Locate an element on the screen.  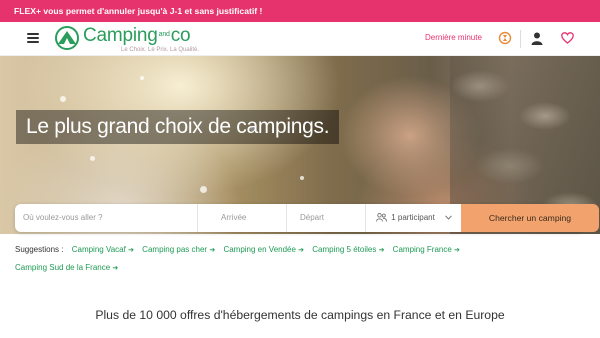
tent-logo-icon is located at coordinates (67, 38).